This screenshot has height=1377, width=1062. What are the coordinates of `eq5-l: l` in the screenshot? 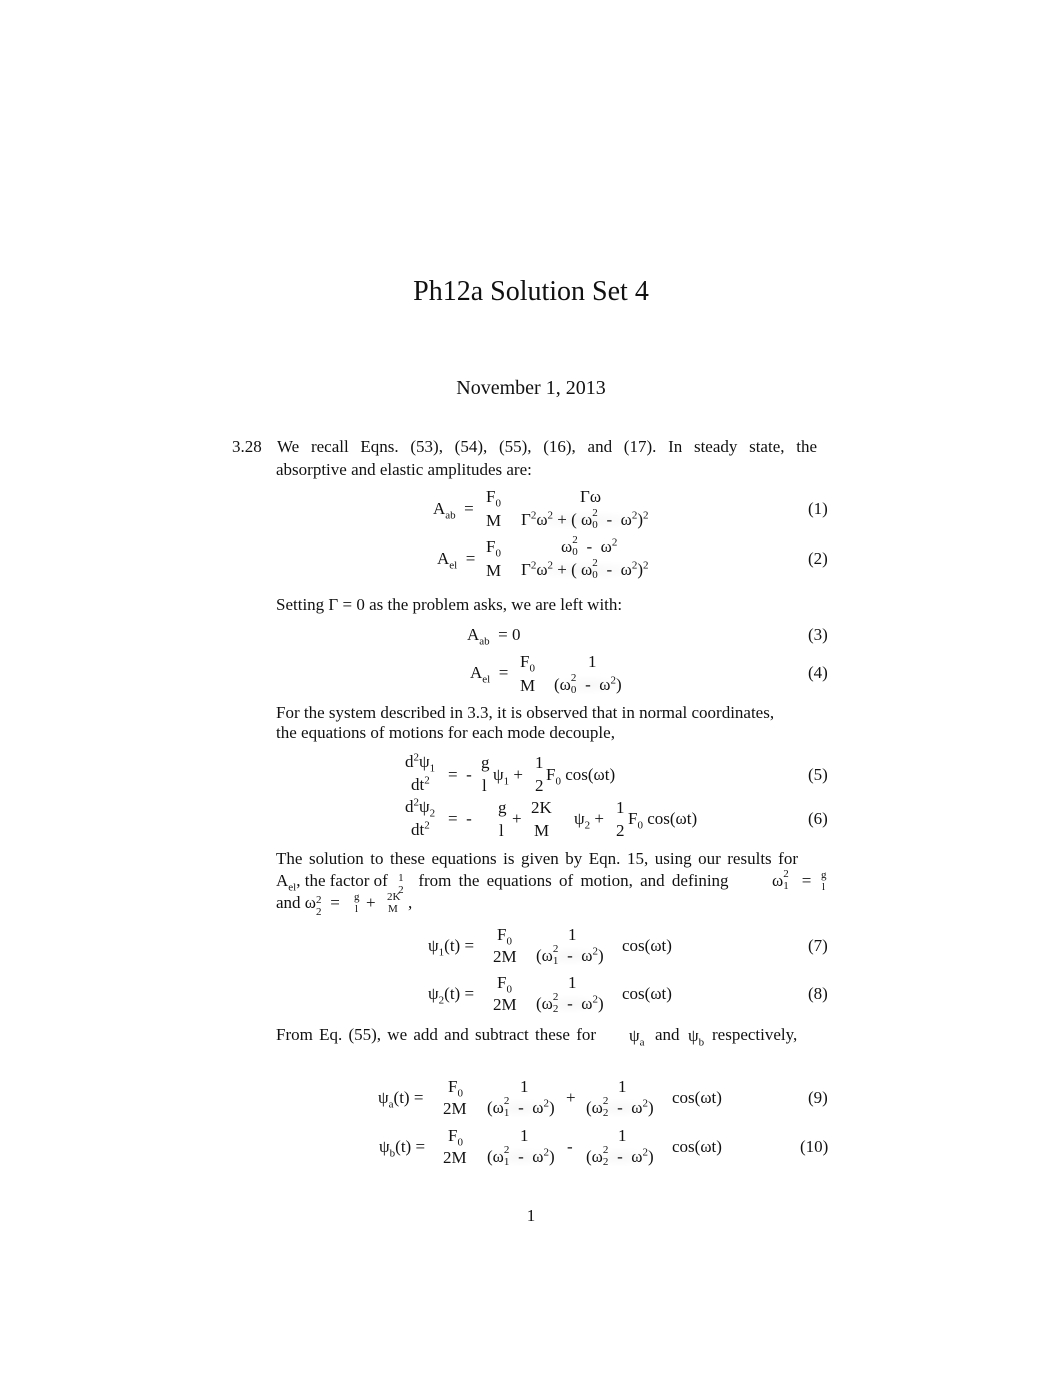 It's located at (484, 785).